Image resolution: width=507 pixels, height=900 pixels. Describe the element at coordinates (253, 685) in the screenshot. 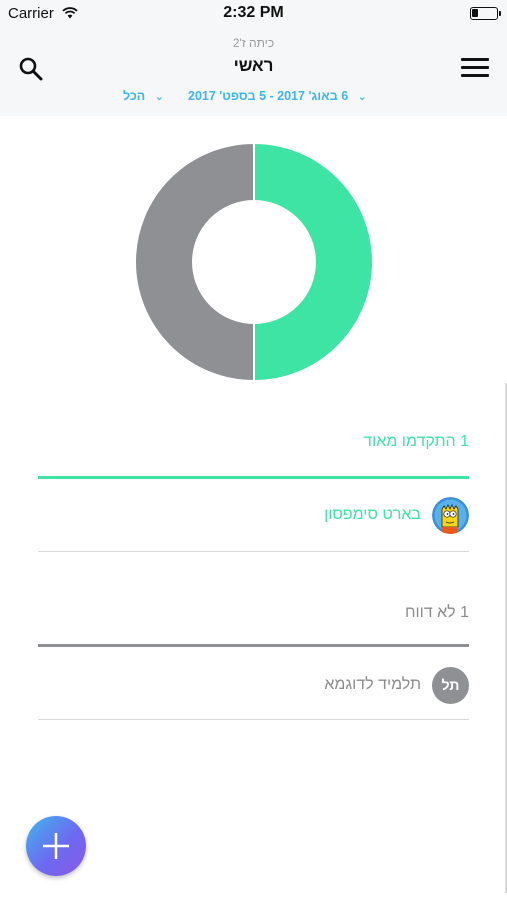

I see `student-row: תל תלמיד לדוגמא` at that location.